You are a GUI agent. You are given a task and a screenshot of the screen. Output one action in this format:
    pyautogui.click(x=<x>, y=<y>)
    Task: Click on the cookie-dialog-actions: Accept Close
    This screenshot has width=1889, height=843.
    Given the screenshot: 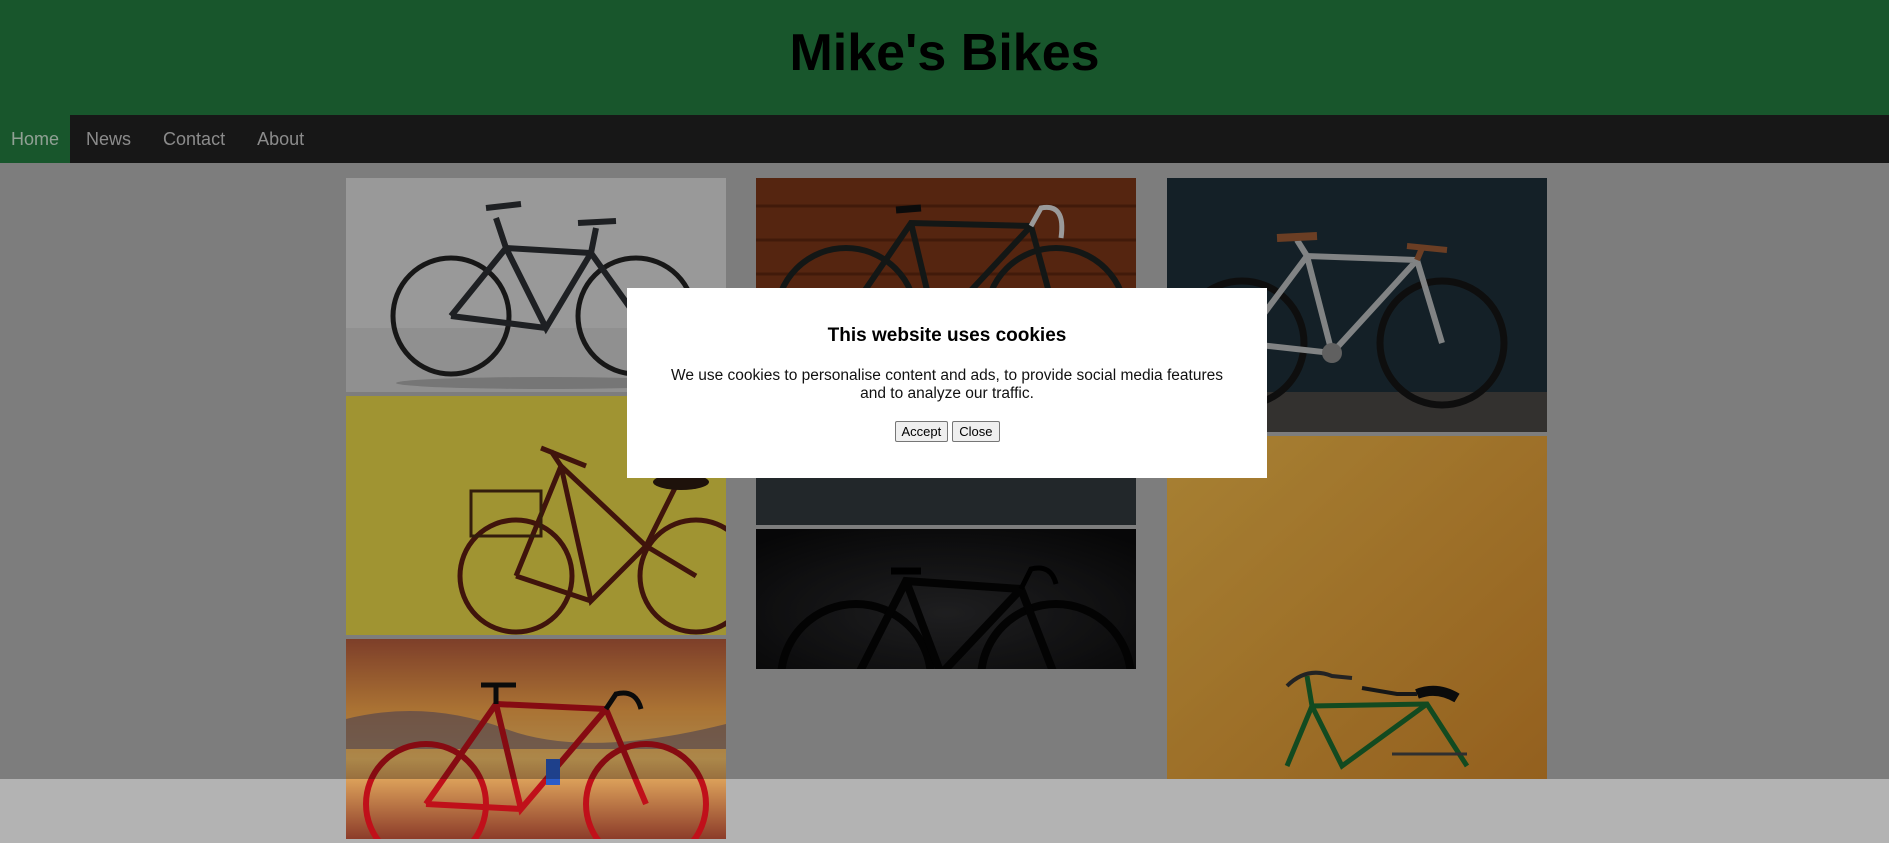 What is the action you would take?
    pyautogui.click(x=947, y=431)
    